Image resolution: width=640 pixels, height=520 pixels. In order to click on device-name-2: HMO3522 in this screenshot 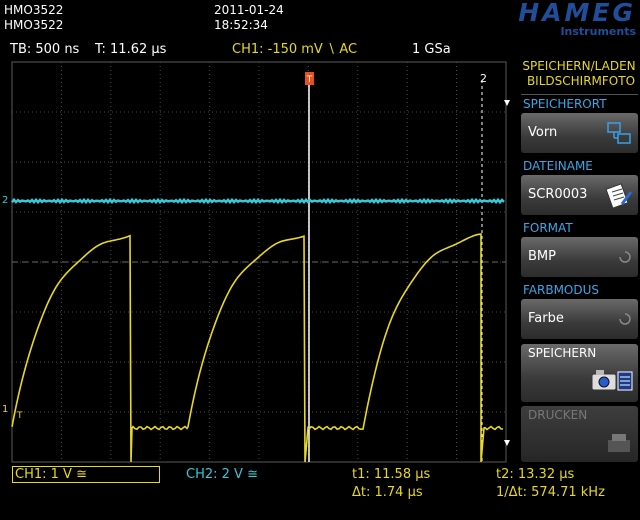, I will do `click(34, 25)`.